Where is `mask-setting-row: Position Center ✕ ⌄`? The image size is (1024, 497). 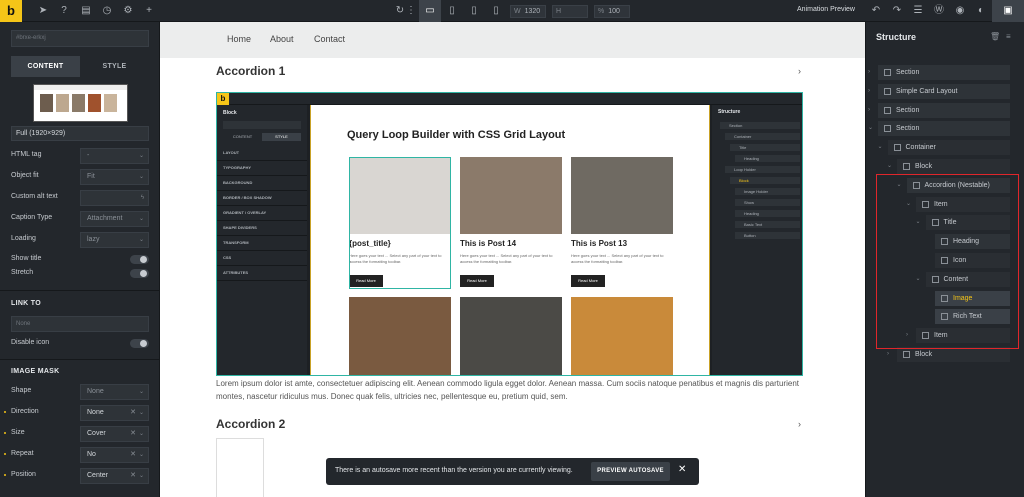 mask-setting-row: Position Center ✕ ⌄ is located at coordinates (74, 476).